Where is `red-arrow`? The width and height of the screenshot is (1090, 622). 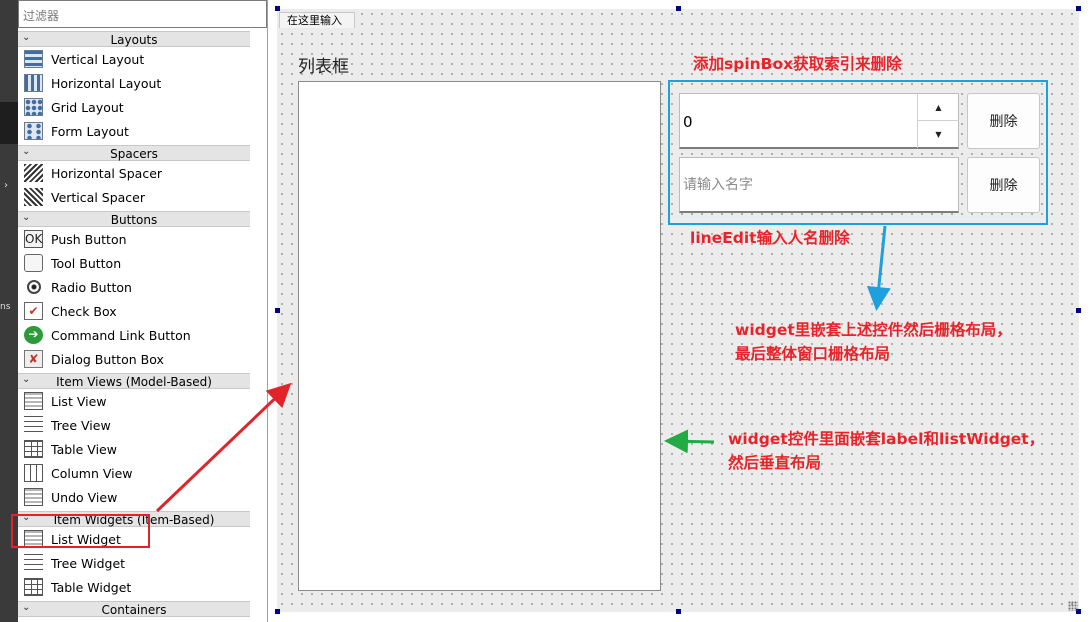
red-arrow is located at coordinates (223, 447).